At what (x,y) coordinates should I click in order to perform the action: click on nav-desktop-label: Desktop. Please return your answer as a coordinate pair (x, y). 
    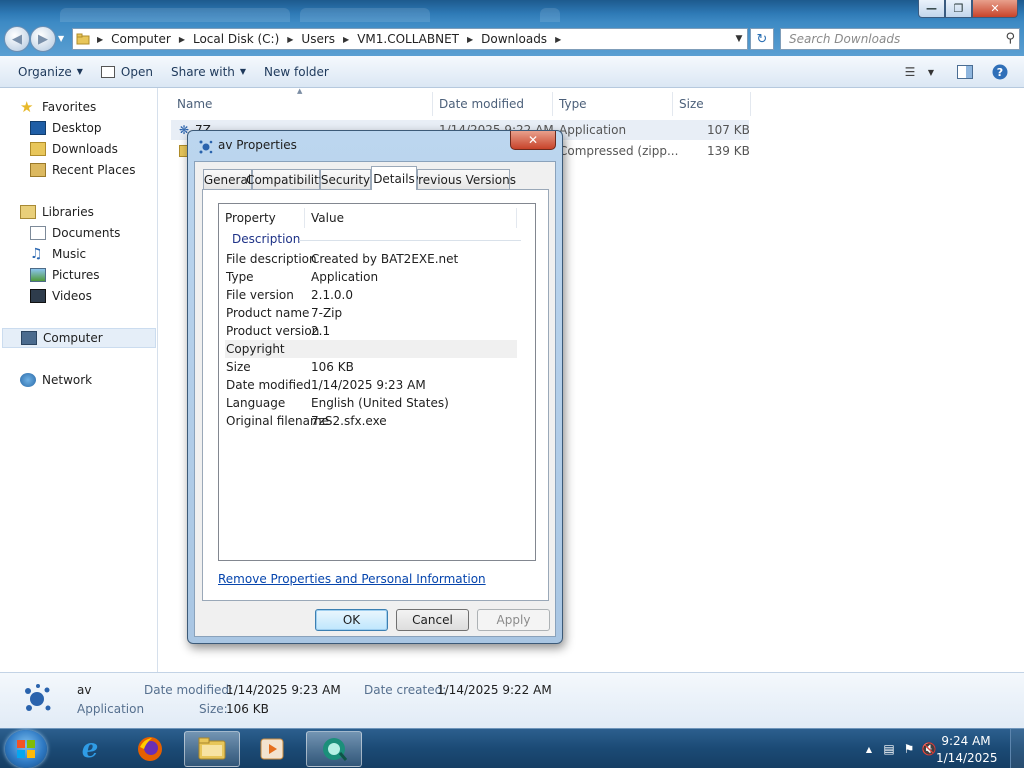
    Looking at the image, I should click on (77, 128).